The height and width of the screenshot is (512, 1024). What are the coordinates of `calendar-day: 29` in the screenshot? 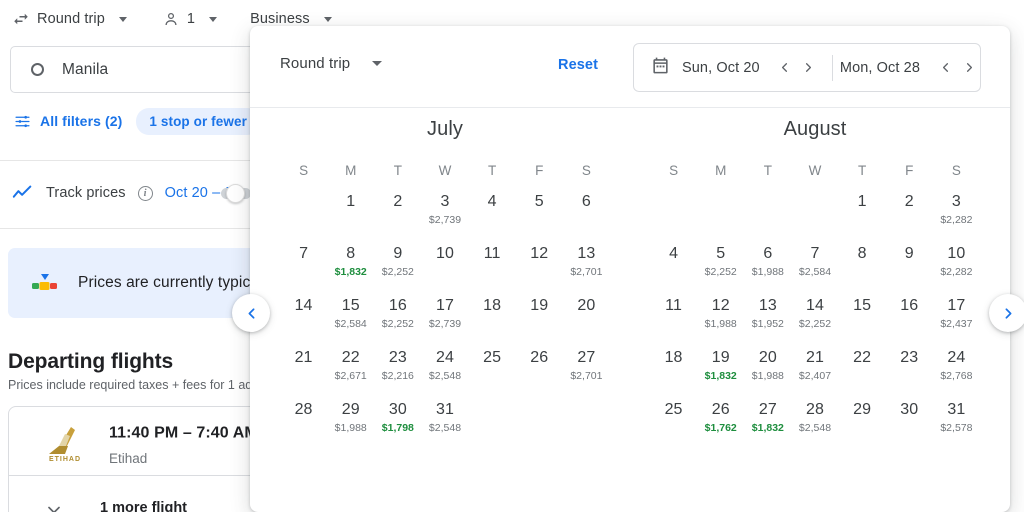 It's located at (862, 419).